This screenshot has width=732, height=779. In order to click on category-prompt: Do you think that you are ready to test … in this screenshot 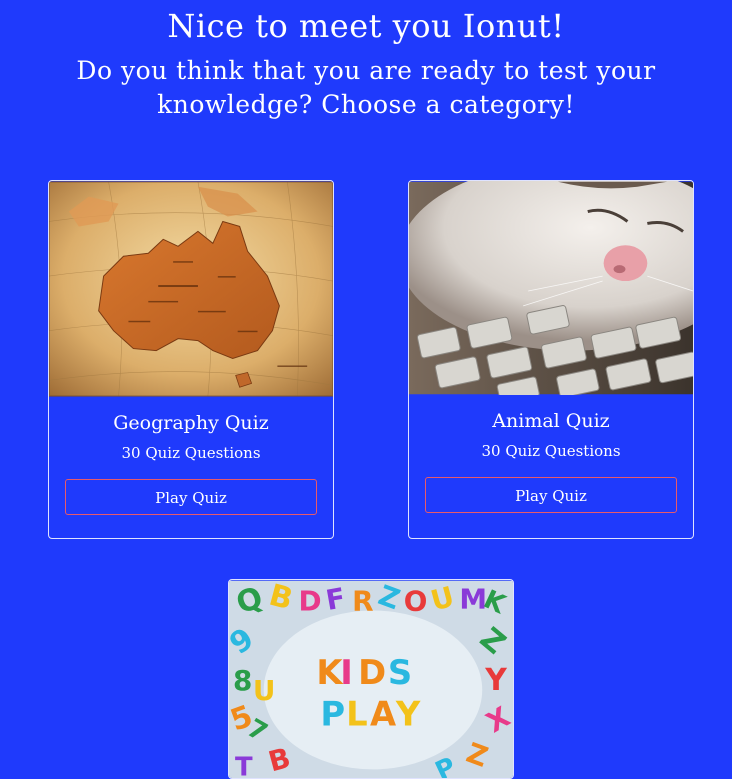, I will do `click(366, 87)`.